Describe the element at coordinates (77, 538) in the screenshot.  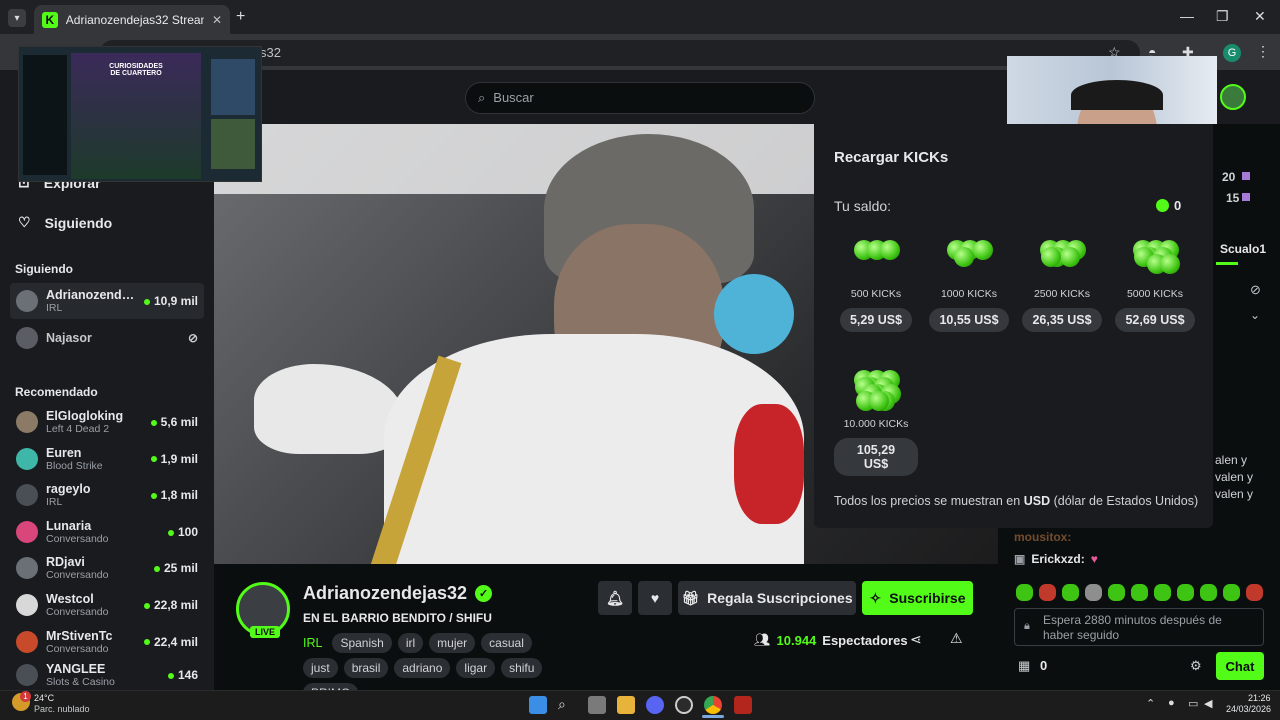
I see `channel-category: Conversando` at that location.